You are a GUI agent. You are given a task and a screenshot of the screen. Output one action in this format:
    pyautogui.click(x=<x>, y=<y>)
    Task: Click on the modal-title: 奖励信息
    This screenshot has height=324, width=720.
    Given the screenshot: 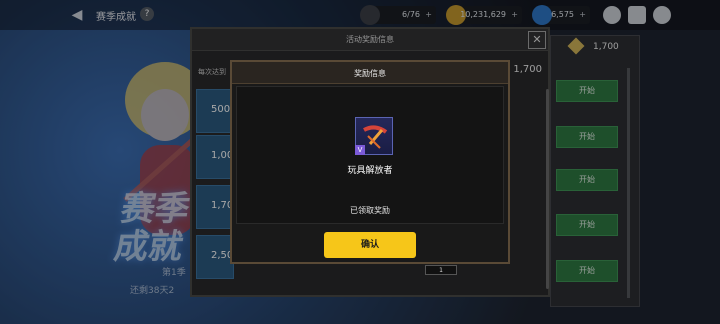 What is the action you would take?
    pyautogui.click(x=370, y=73)
    